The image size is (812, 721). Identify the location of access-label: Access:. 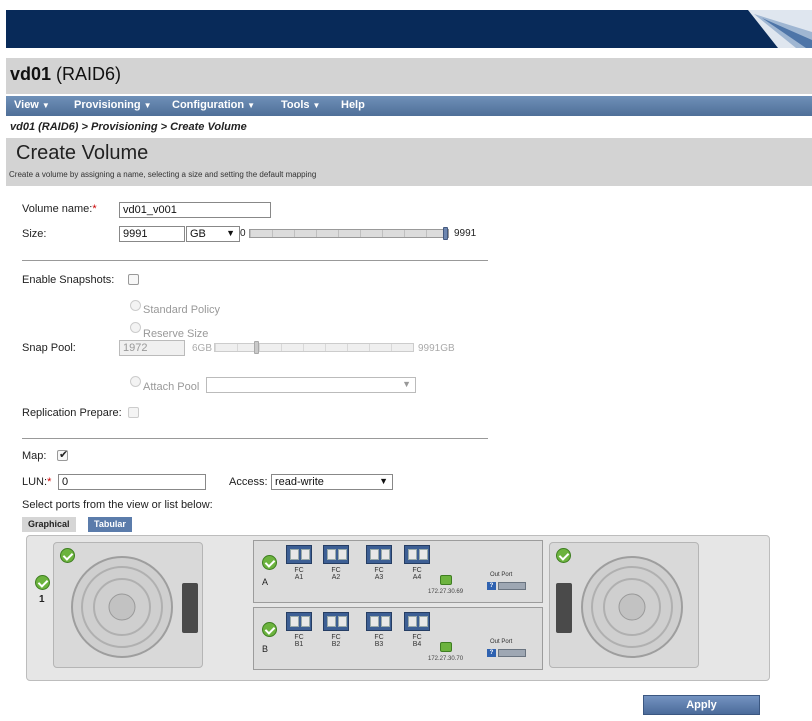
(248, 482).